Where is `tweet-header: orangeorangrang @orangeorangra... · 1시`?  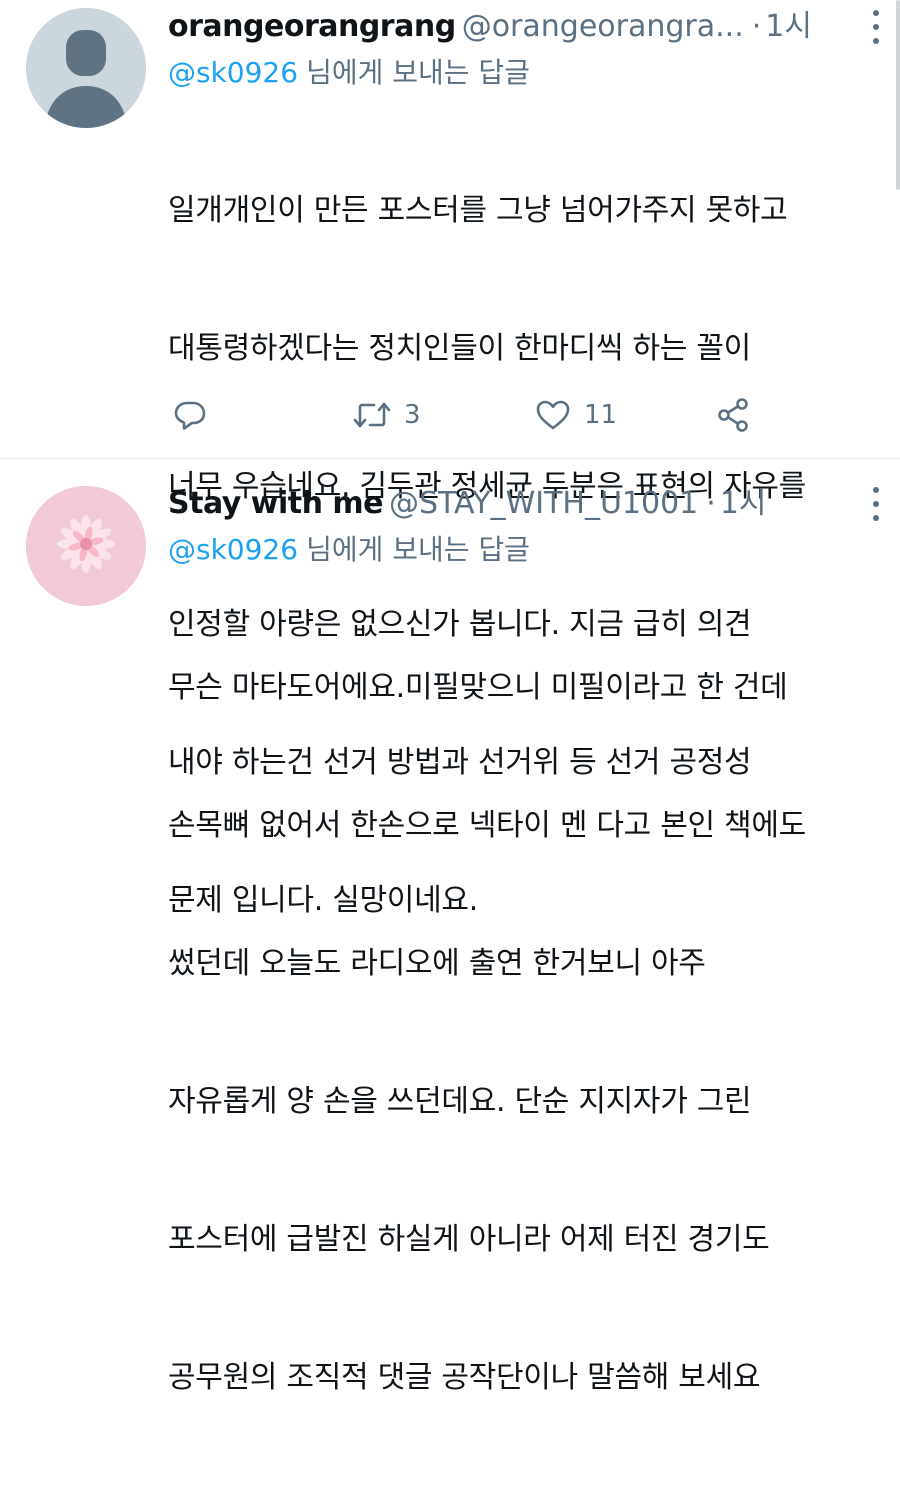
tweet-header: orangeorangrang @orangeorangra... · 1시 is located at coordinates (522, 27).